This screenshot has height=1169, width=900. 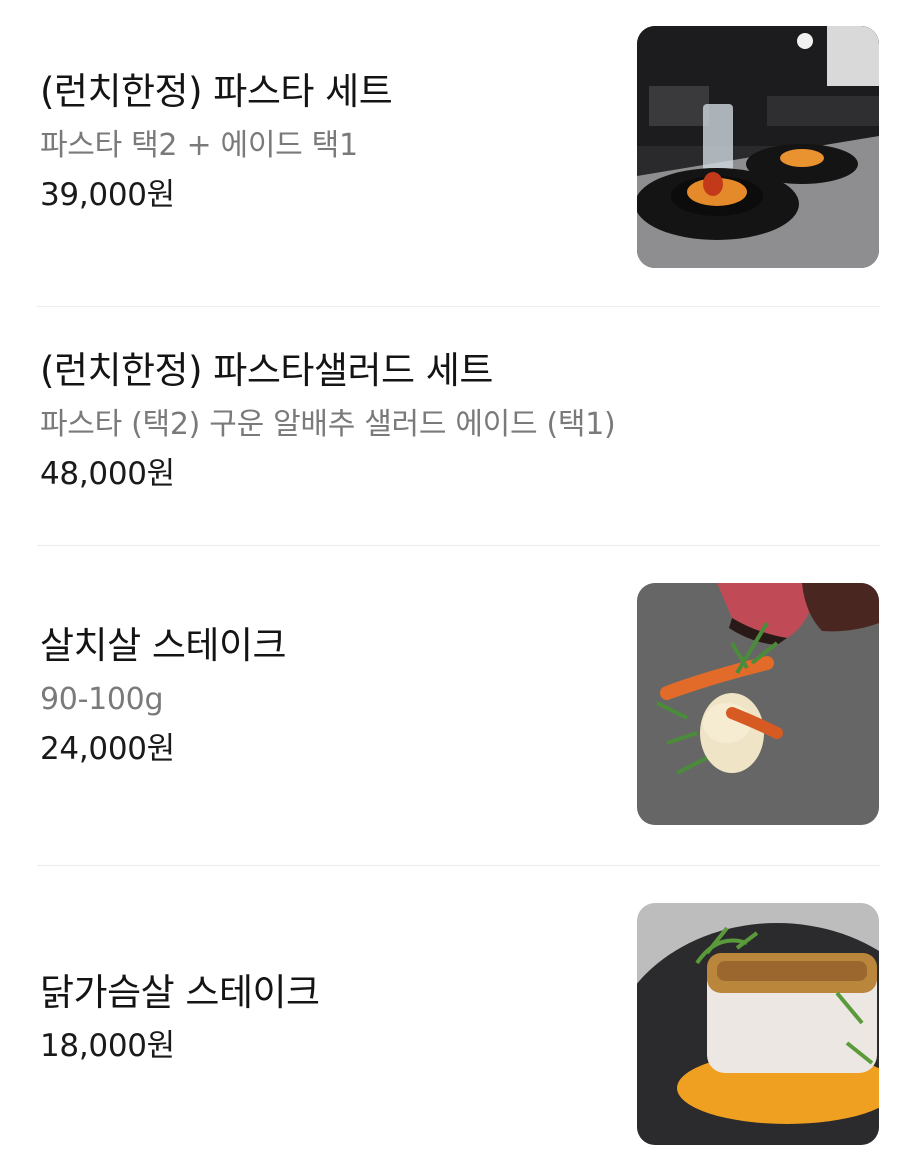 I want to click on menu-item-name: (런치한정) 파스타 세트, so click(x=216, y=91).